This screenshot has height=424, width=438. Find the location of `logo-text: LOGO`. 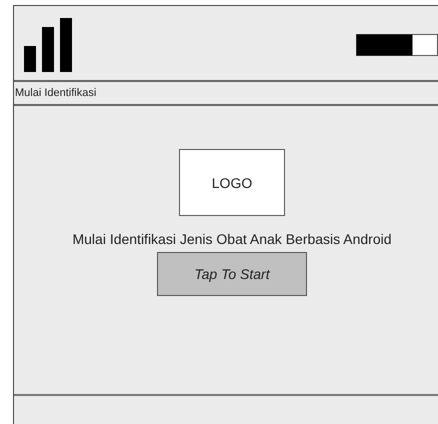

logo-text: LOGO is located at coordinates (232, 182).